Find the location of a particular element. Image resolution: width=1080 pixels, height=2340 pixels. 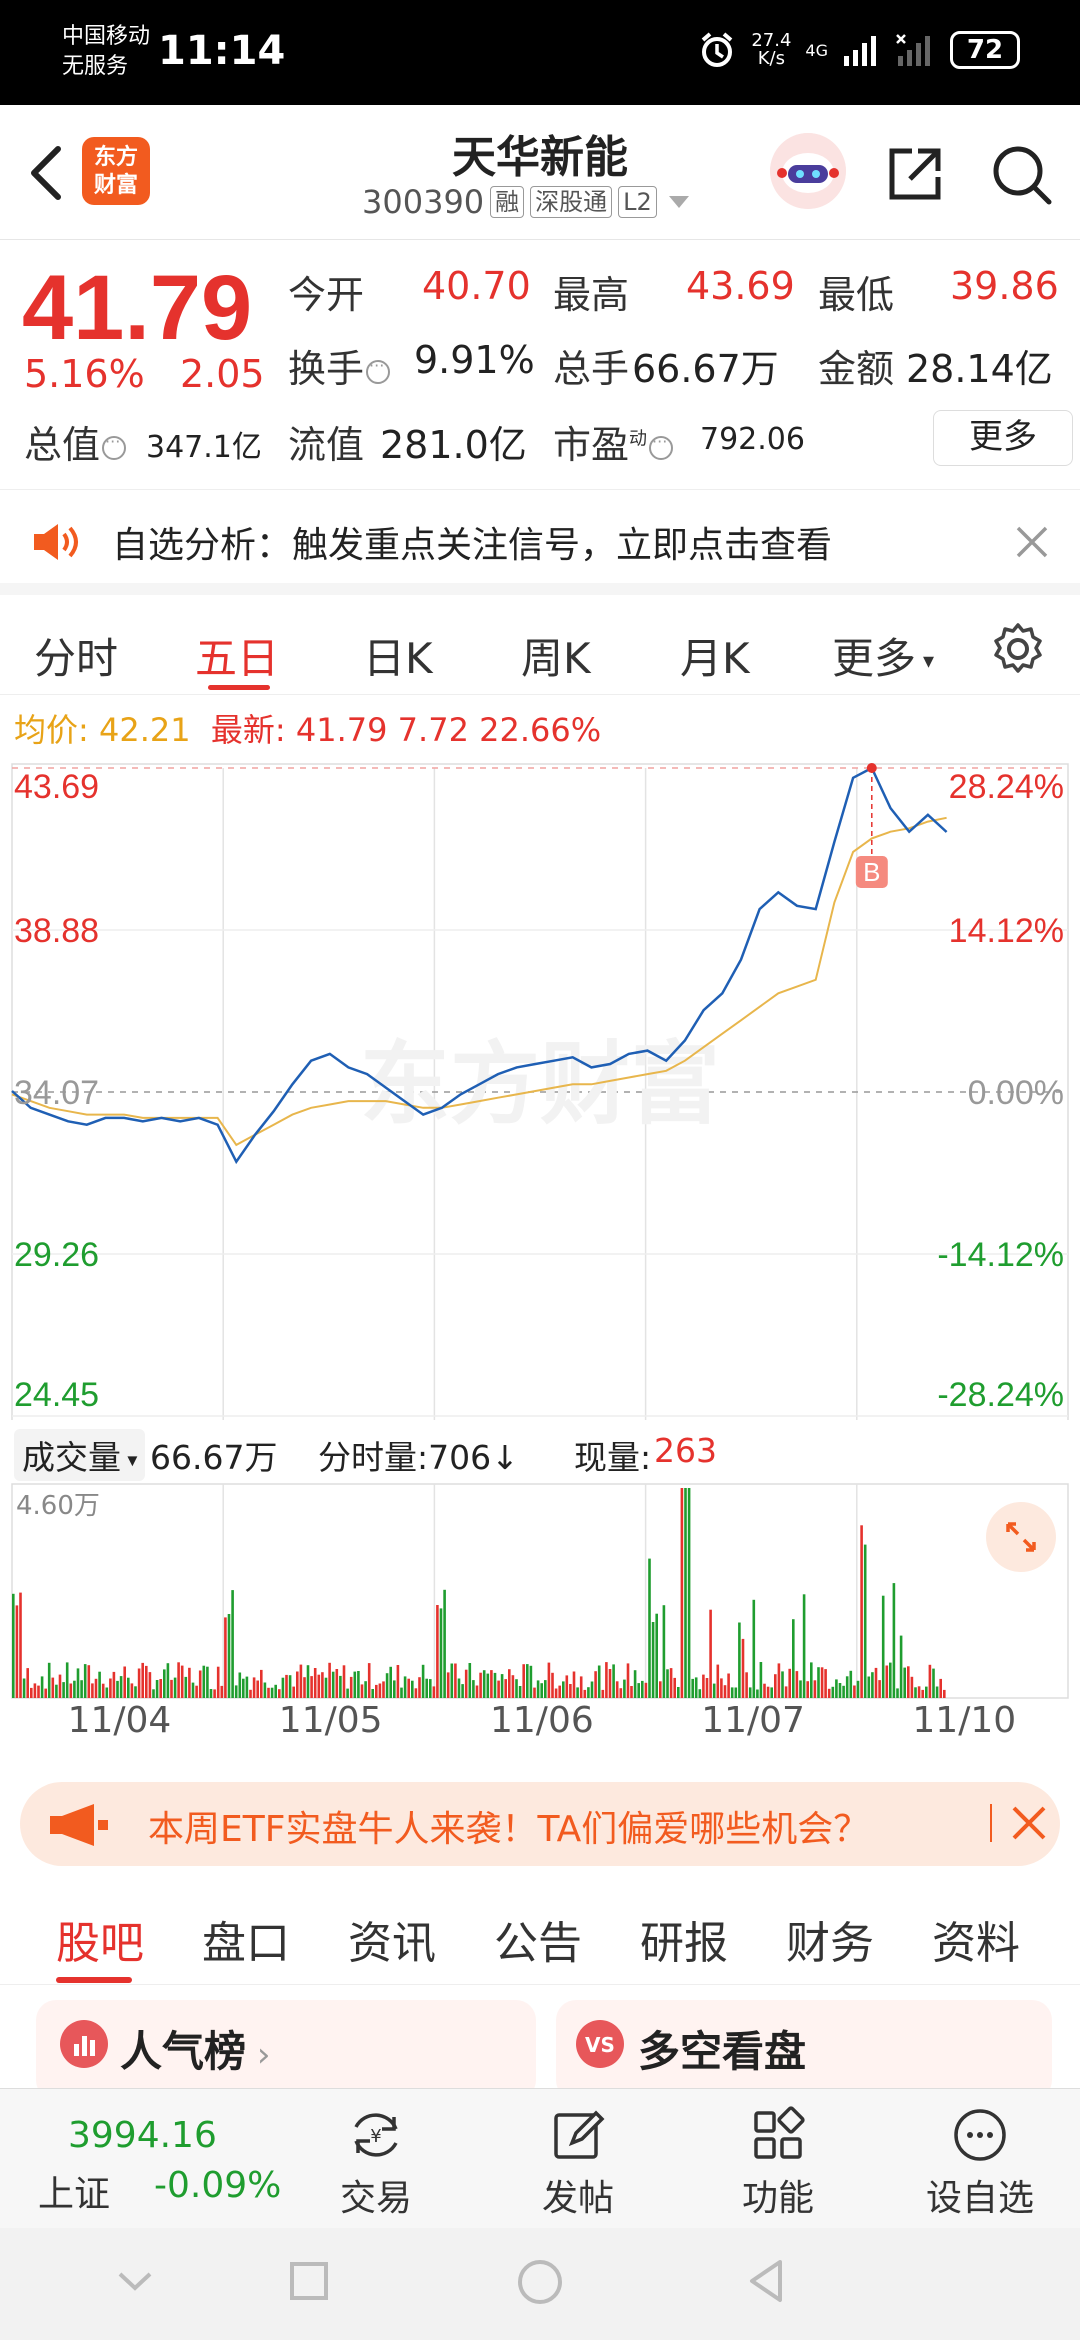

tab-news: 资讯 is located at coordinates (392, 1939).